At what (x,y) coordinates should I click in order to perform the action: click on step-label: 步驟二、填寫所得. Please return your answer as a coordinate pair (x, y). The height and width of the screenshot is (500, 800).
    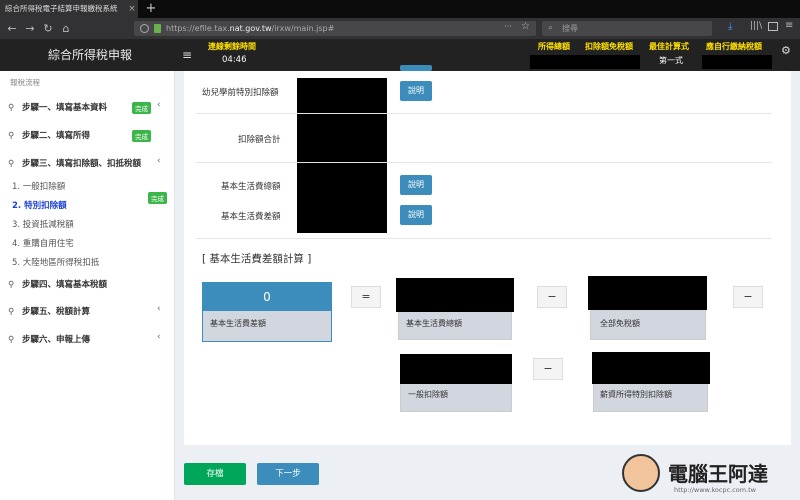
    Looking at the image, I should click on (56, 136).